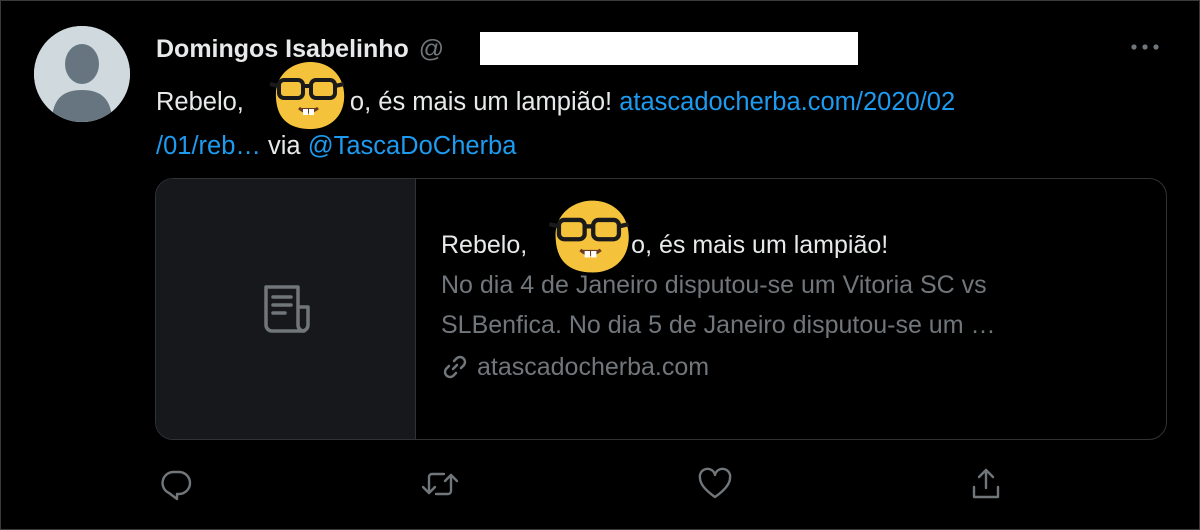 The width and height of the screenshot is (1200, 530). I want to click on card-domain-text: atascadocherba.com, so click(593, 367).